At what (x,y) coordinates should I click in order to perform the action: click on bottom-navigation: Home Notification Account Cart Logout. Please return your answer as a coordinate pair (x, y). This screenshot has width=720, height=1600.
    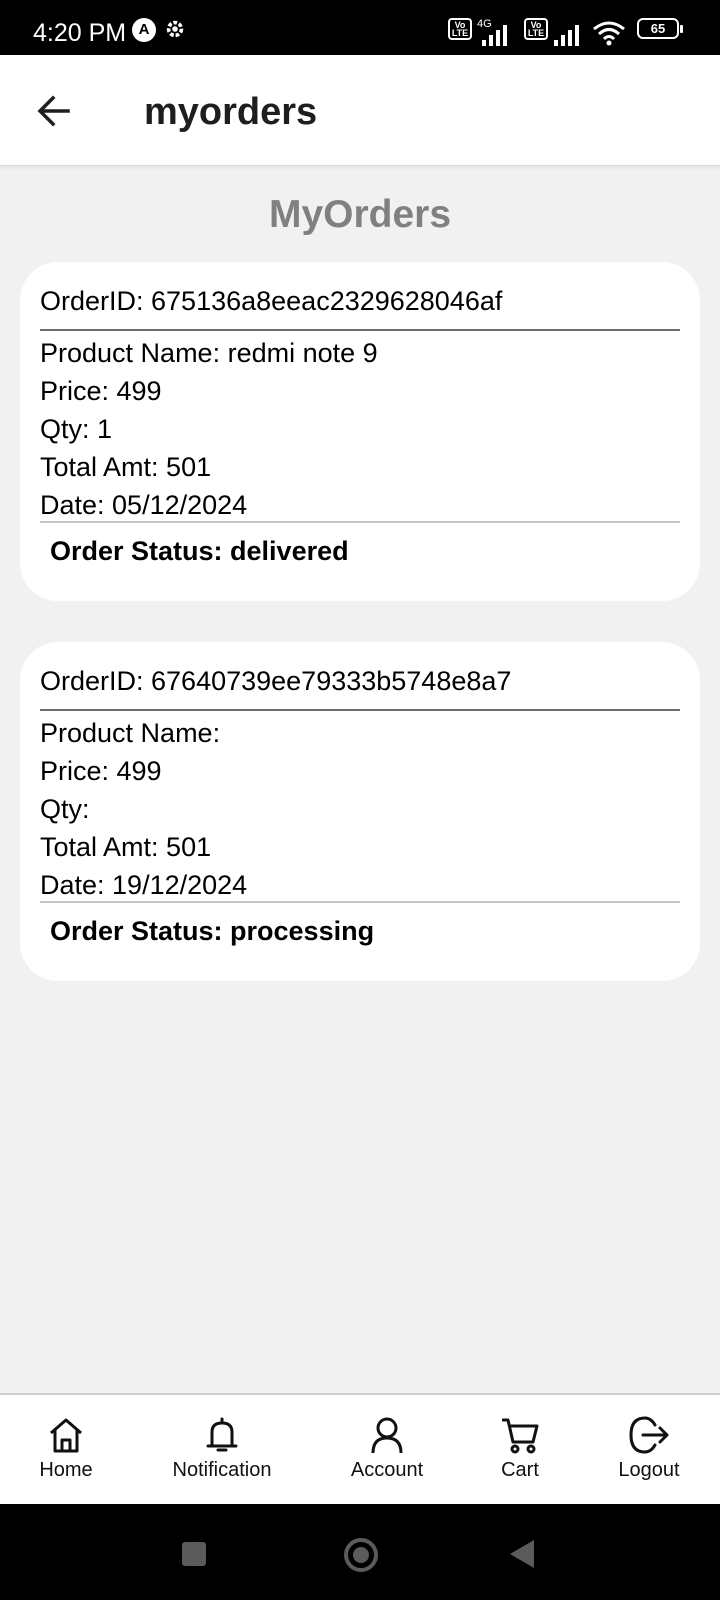
    Looking at the image, I should click on (360, 1448).